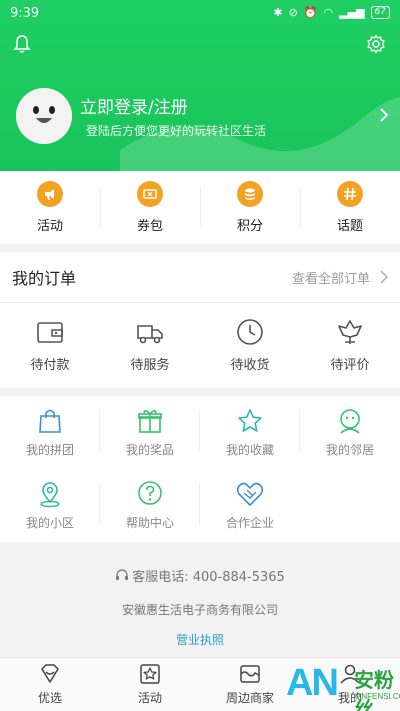 This screenshot has width=400, height=711. What do you see at coordinates (278, 12) in the screenshot?
I see `bluetooth-icon: ✱` at bounding box center [278, 12].